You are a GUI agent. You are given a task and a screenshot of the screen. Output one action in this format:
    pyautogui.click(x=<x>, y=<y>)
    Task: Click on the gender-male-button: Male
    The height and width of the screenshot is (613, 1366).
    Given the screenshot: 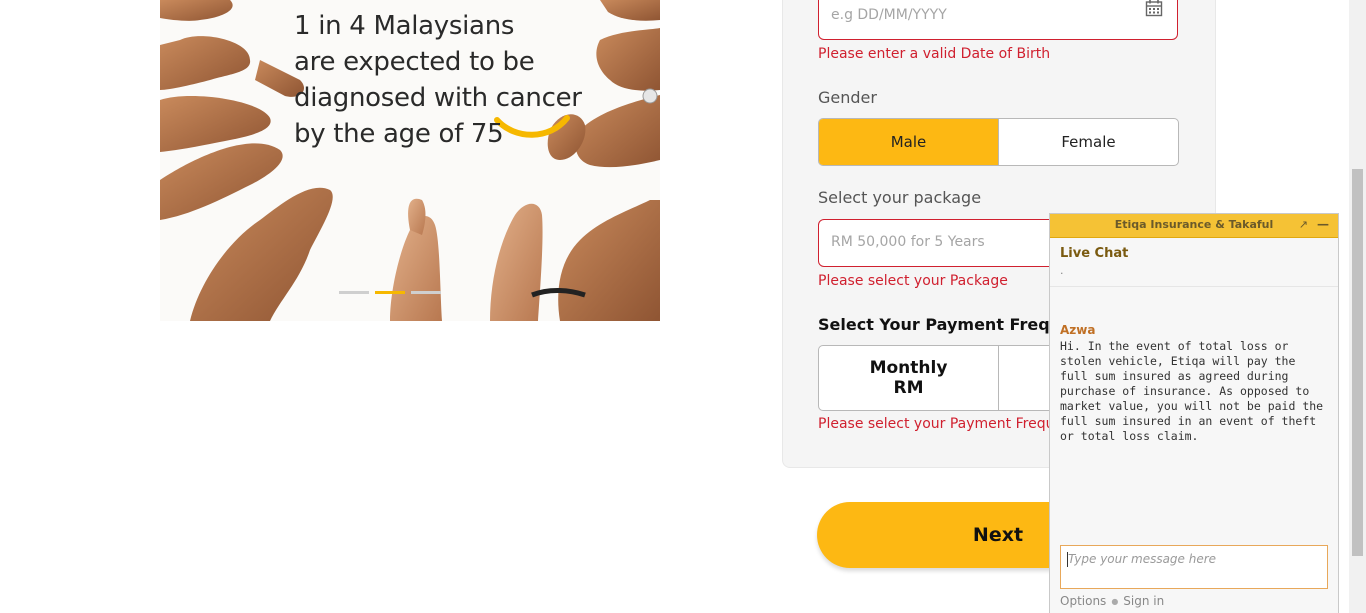 What is the action you would take?
    pyautogui.click(x=908, y=142)
    